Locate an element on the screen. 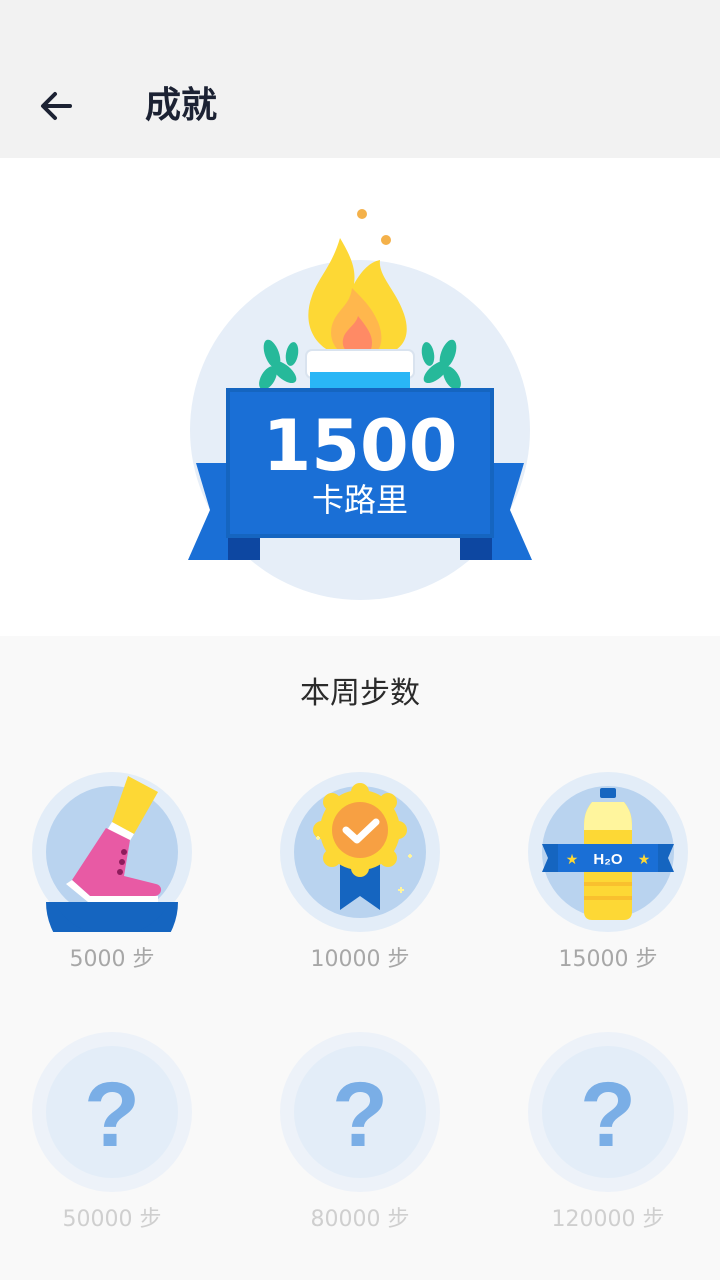  water-bottle-icon: H₂O ★ ★ is located at coordinates (608, 852).